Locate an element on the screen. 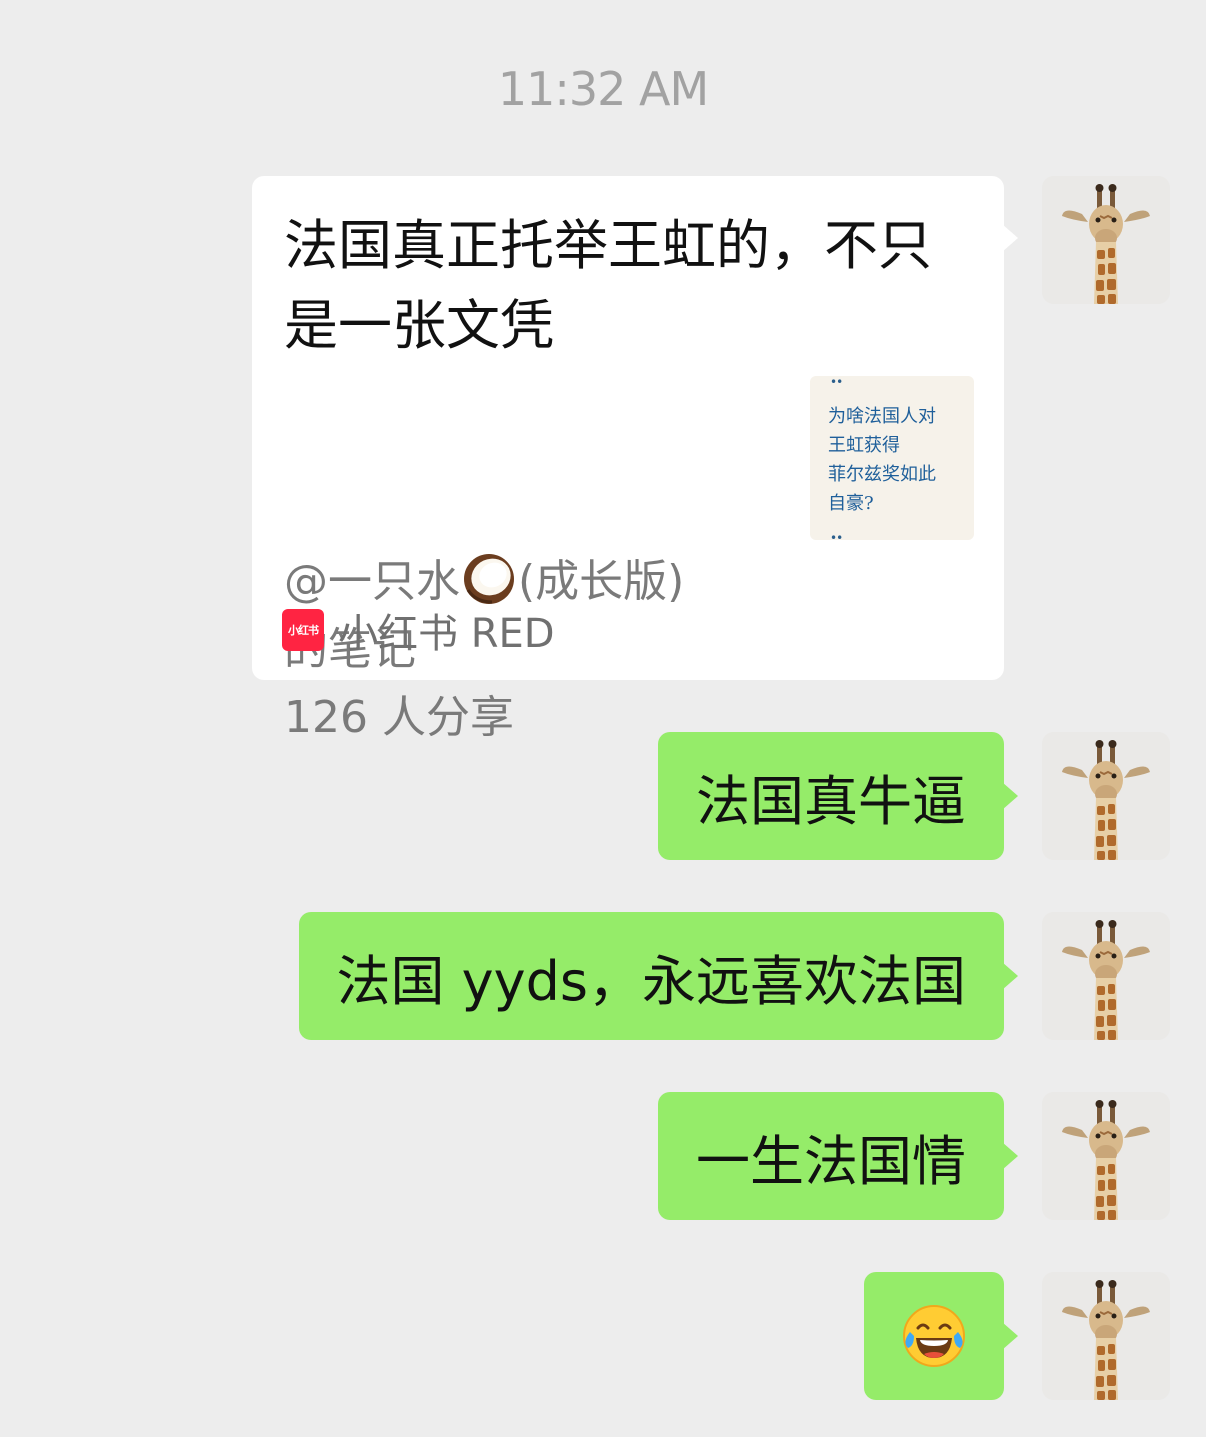 This screenshot has height=1437, width=1206. xiaohongshu-logo-icon: 小红书 is located at coordinates (303, 630).